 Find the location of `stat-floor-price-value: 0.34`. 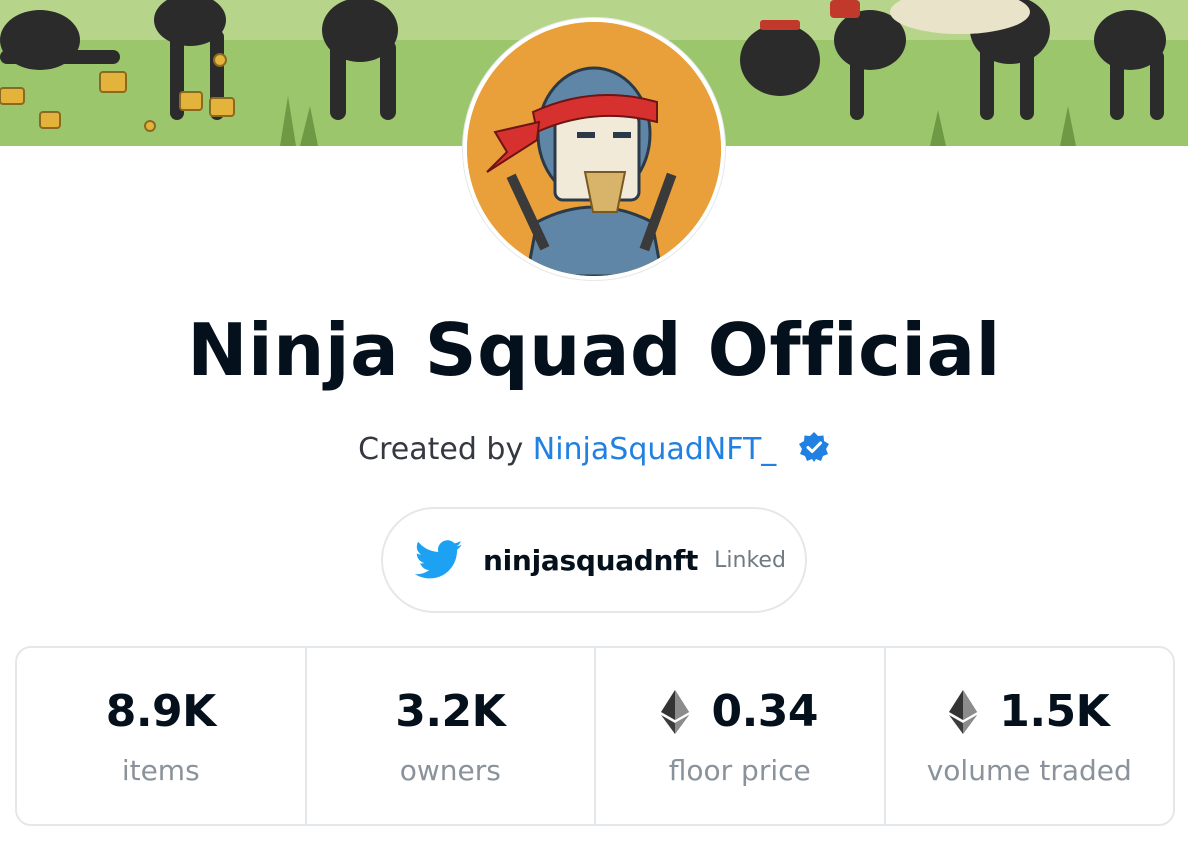

stat-floor-price-value: 0.34 is located at coordinates (765, 711).